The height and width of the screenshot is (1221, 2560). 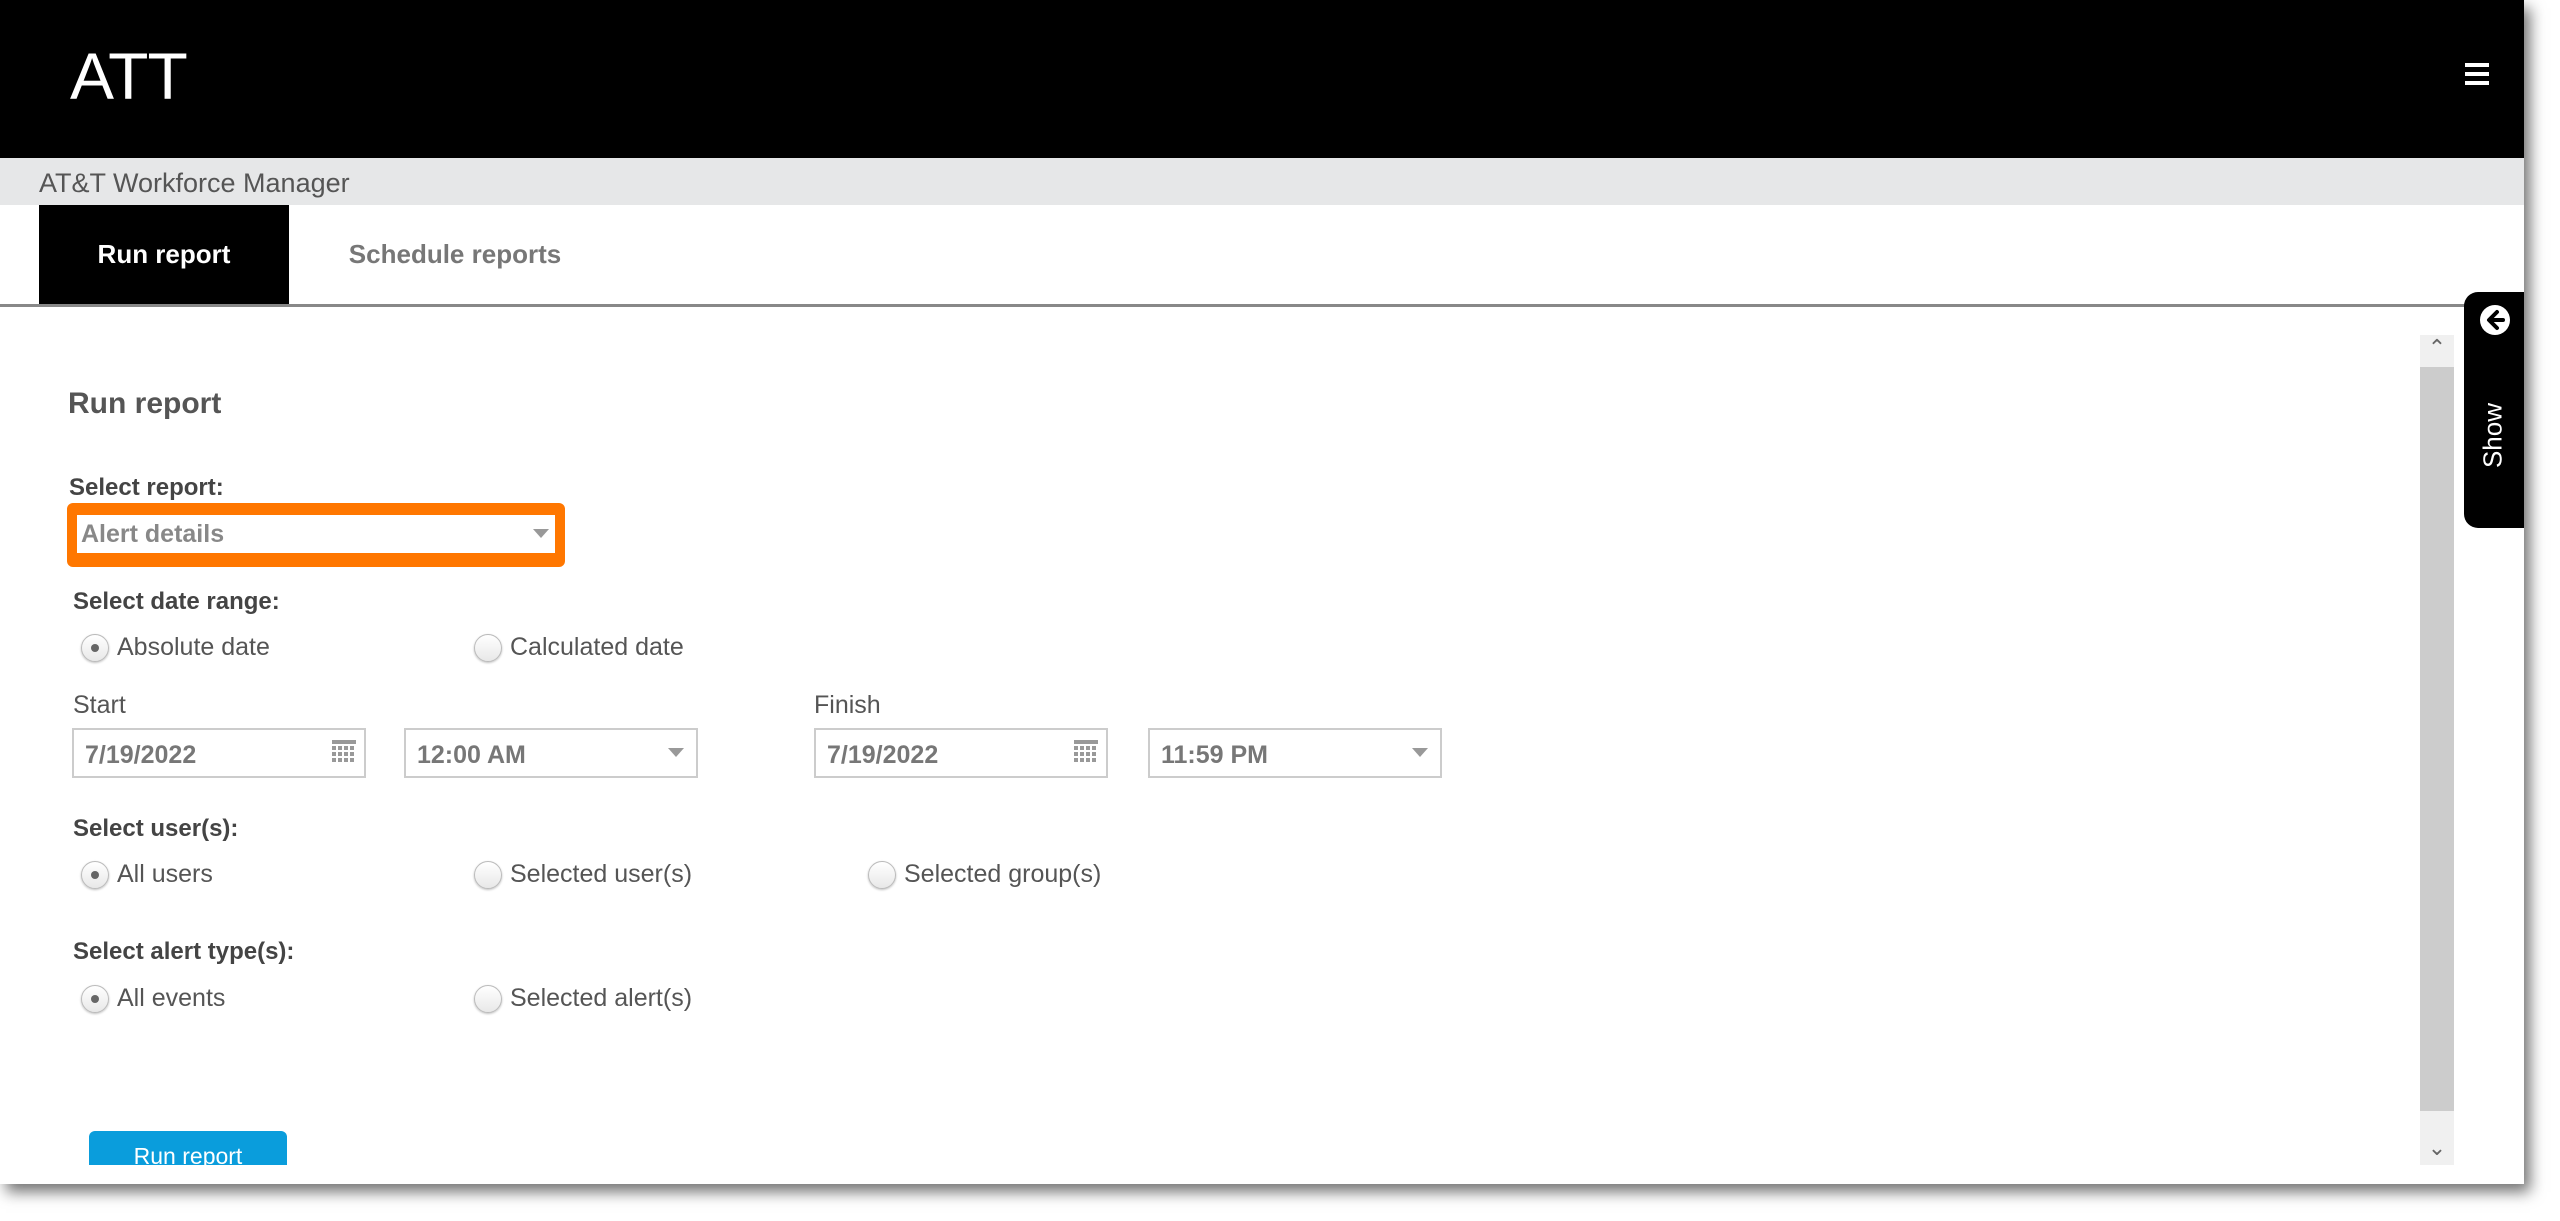 What do you see at coordinates (153, 534) in the screenshot?
I see `report-select-value: Alert details` at bounding box center [153, 534].